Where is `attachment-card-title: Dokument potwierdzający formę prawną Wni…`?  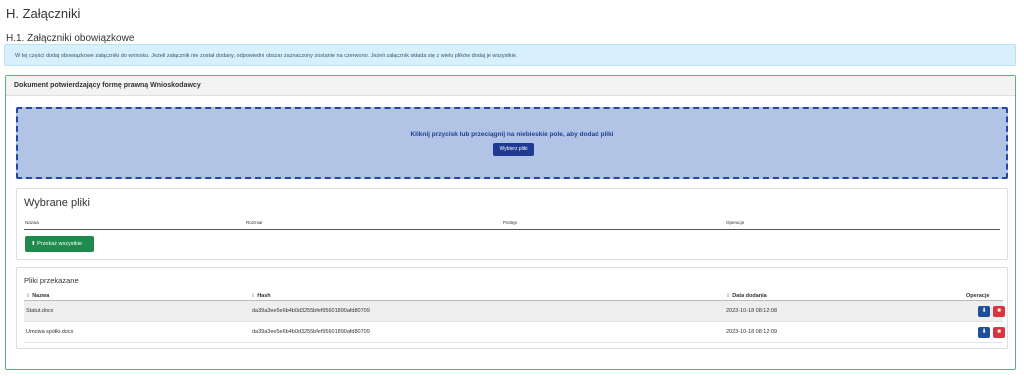
attachment-card-title: Dokument potwierdzający formę prawną Wni… is located at coordinates (510, 86).